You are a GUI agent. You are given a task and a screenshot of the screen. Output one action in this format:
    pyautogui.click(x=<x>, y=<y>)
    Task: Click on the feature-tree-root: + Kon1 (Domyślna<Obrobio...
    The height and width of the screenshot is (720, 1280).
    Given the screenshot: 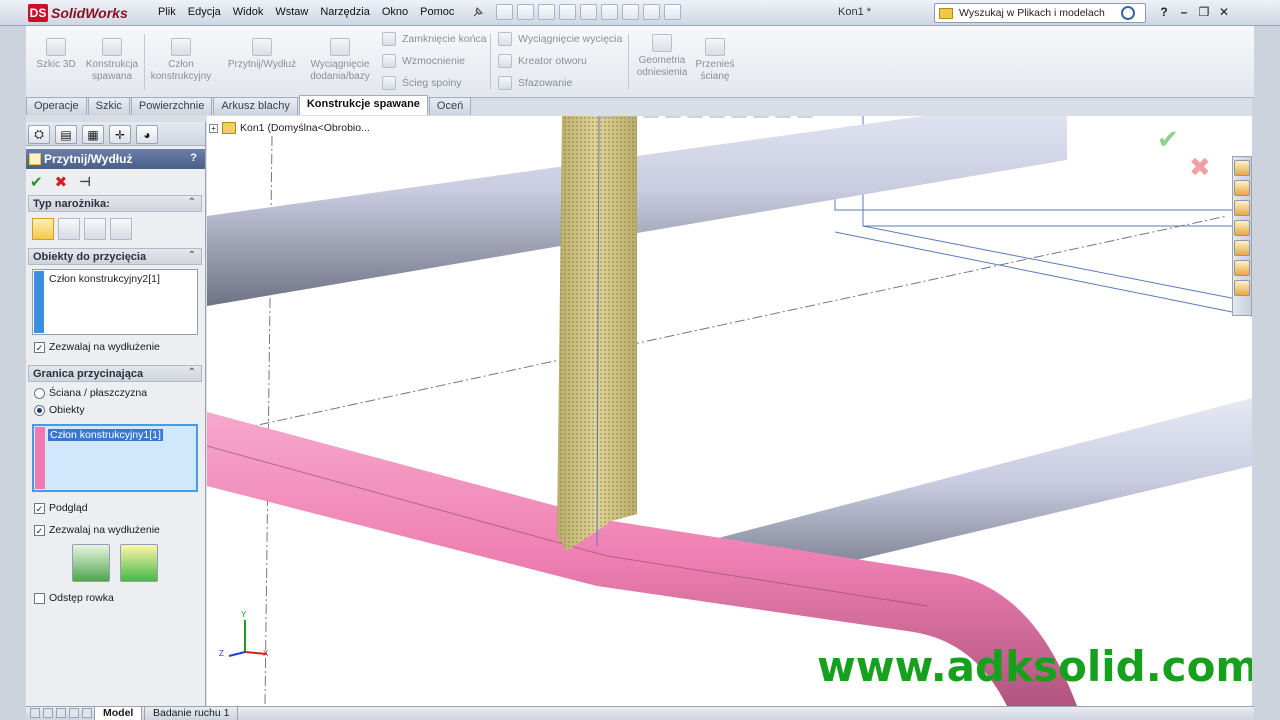 What is the action you would take?
    pyautogui.click(x=289, y=128)
    